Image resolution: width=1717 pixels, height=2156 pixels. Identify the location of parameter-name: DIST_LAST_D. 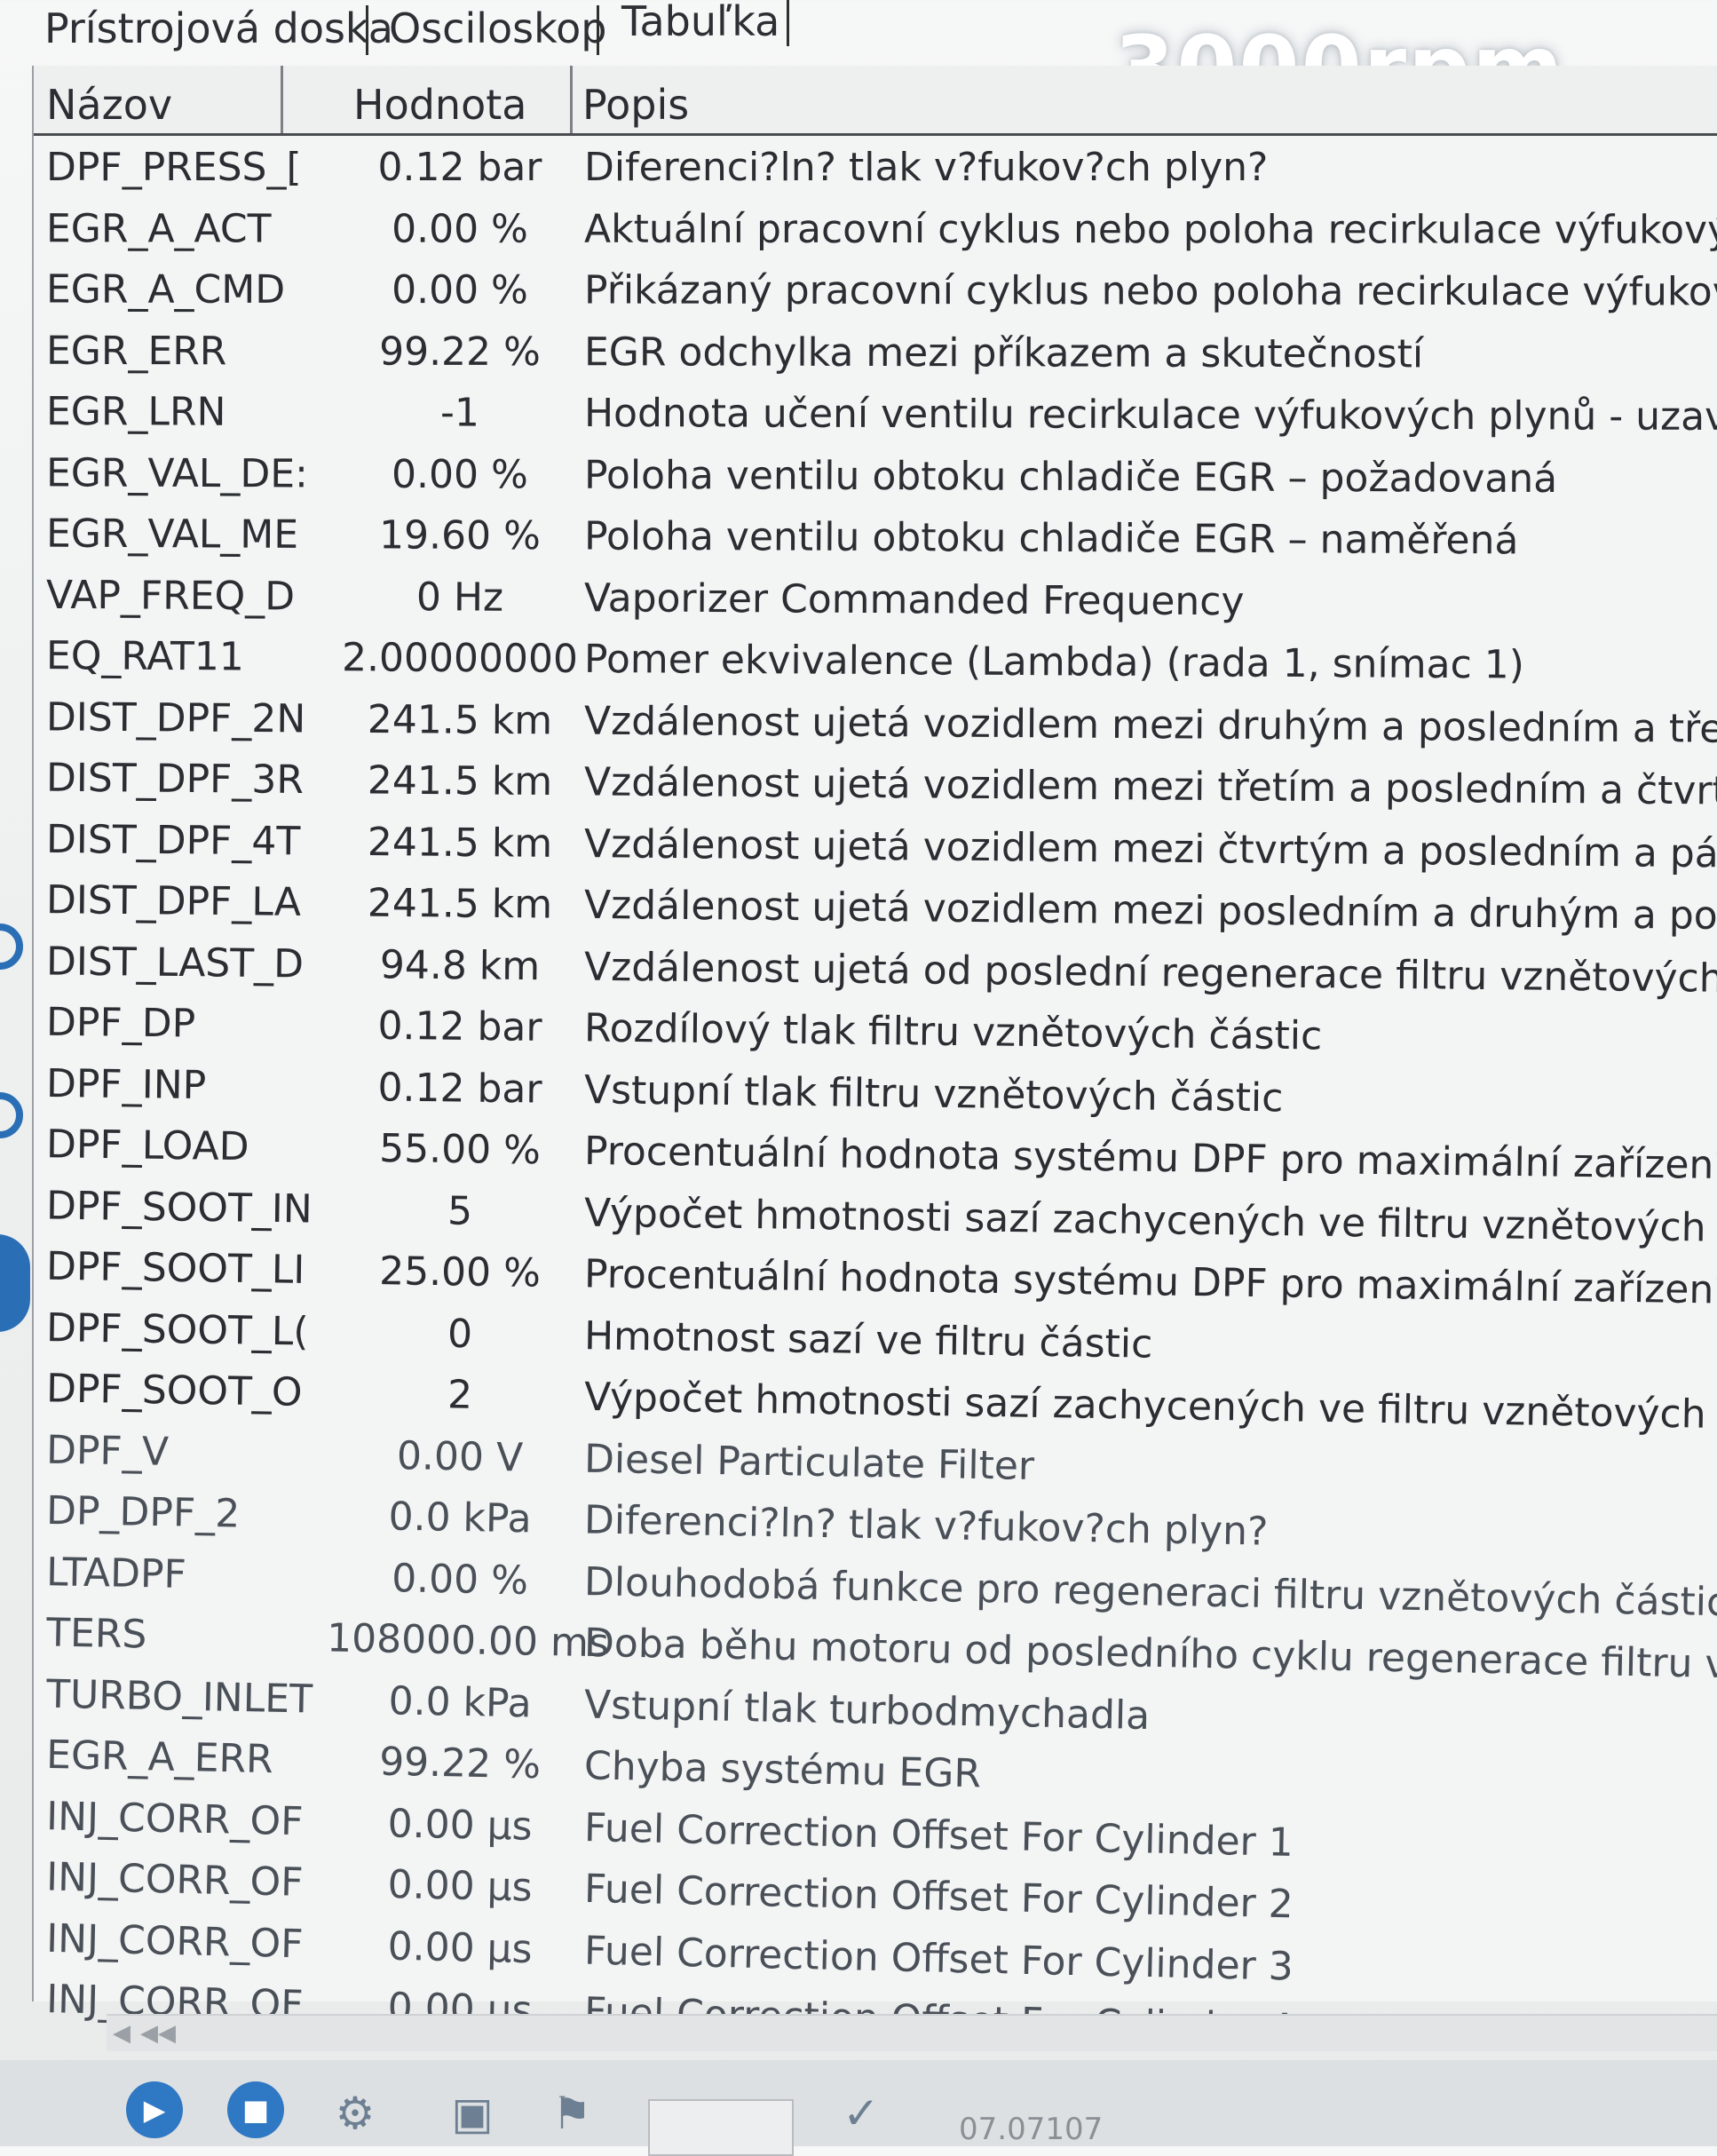
(175, 962).